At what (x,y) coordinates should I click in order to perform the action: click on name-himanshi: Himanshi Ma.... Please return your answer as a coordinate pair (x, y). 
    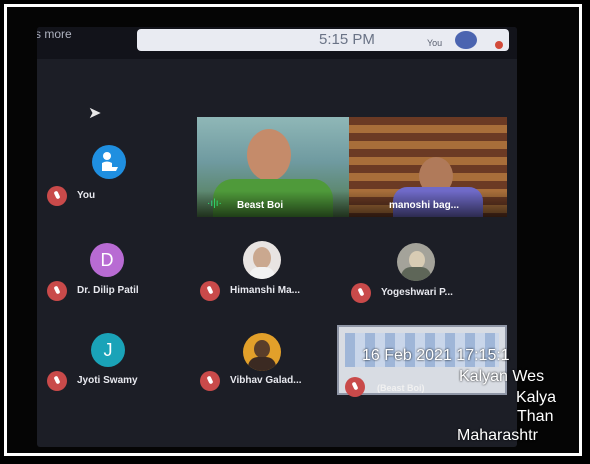
    Looking at the image, I should click on (265, 290).